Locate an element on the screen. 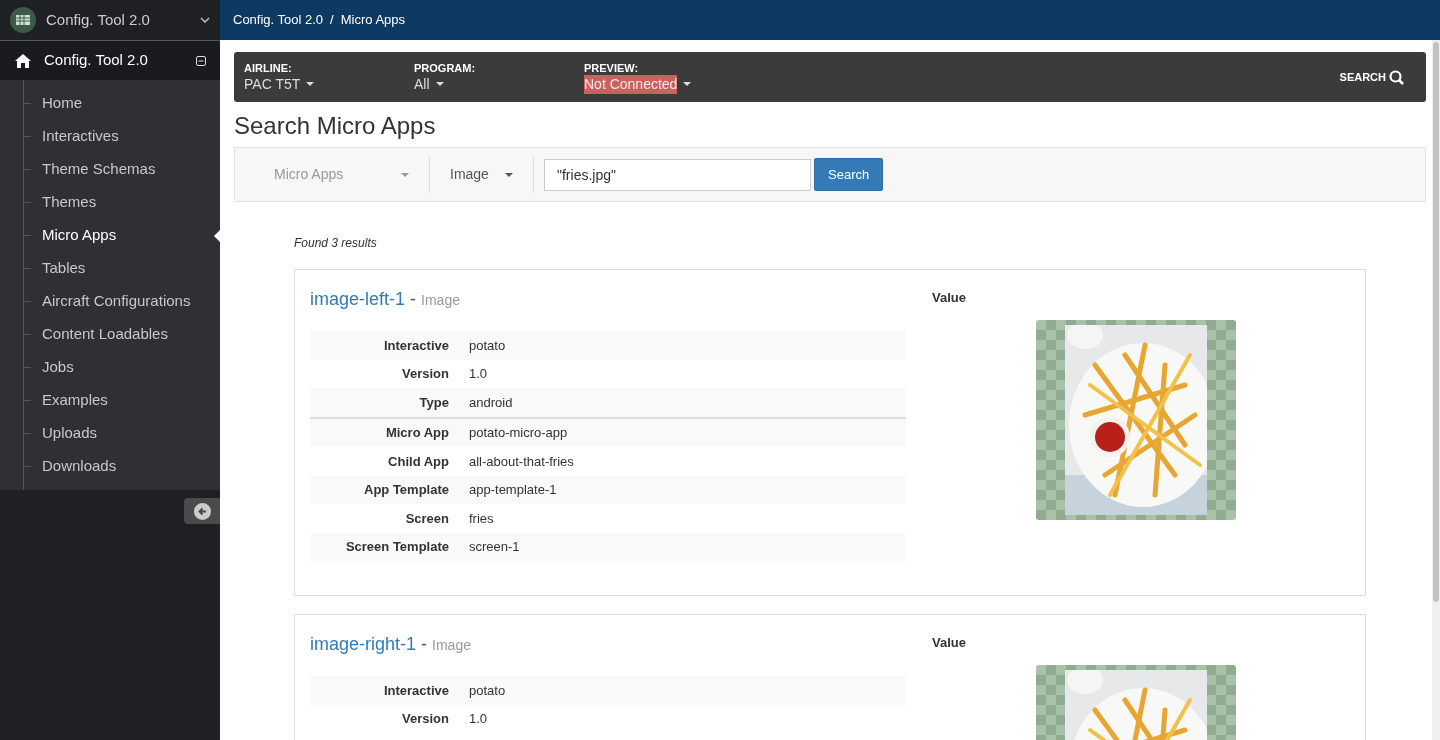 Image resolution: width=1440 pixels, height=740 pixels. sidebar-item: Uploads is located at coordinates (70, 433).